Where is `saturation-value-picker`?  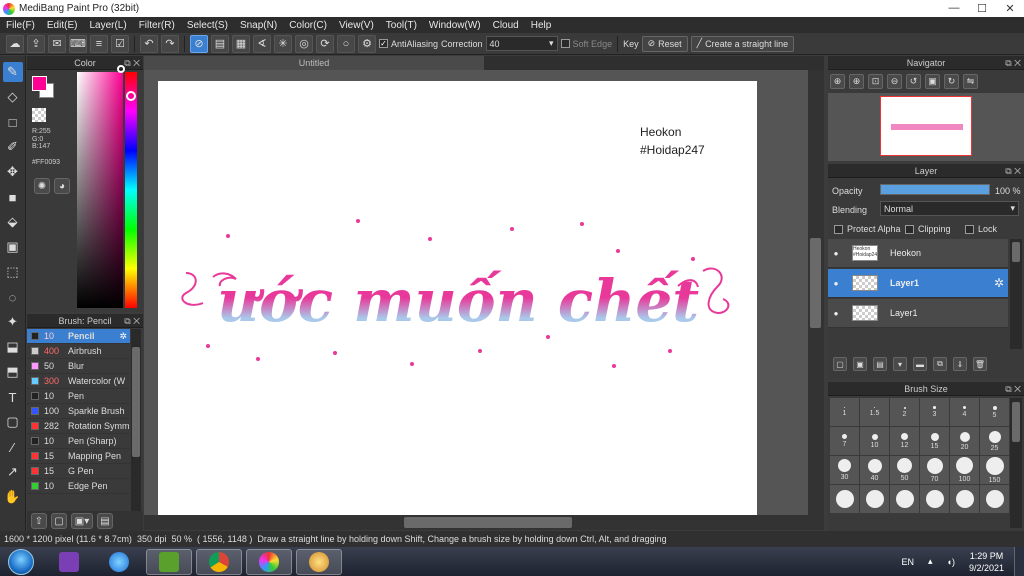 saturation-value-picker is located at coordinates (100, 190).